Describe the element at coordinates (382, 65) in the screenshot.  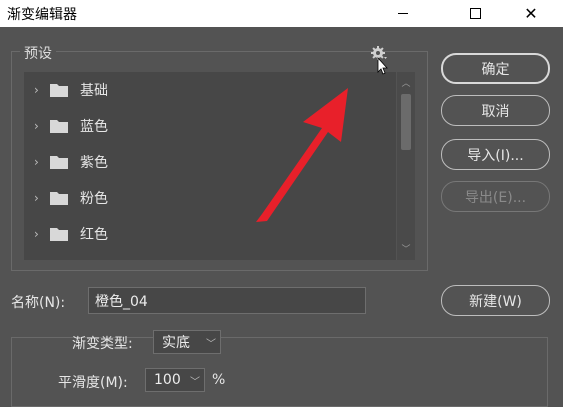
I see `mouse-cursor-icon` at that location.